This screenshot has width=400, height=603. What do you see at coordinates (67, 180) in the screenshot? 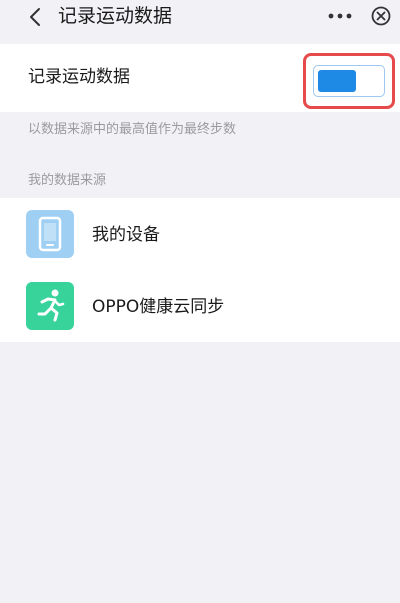
I see `data-sources-section-title: 我的数据来源` at bounding box center [67, 180].